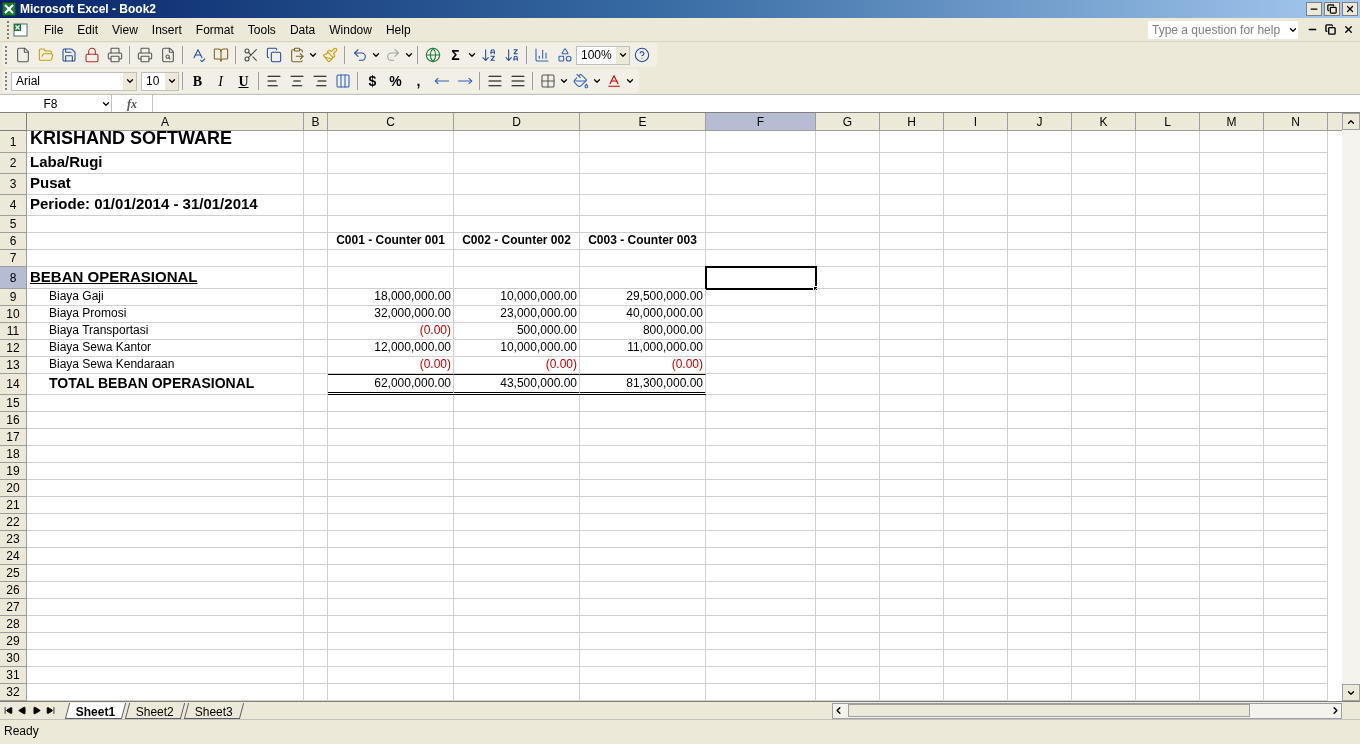  I want to click on table-cell: 81,300,000.00, so click(643, 384).